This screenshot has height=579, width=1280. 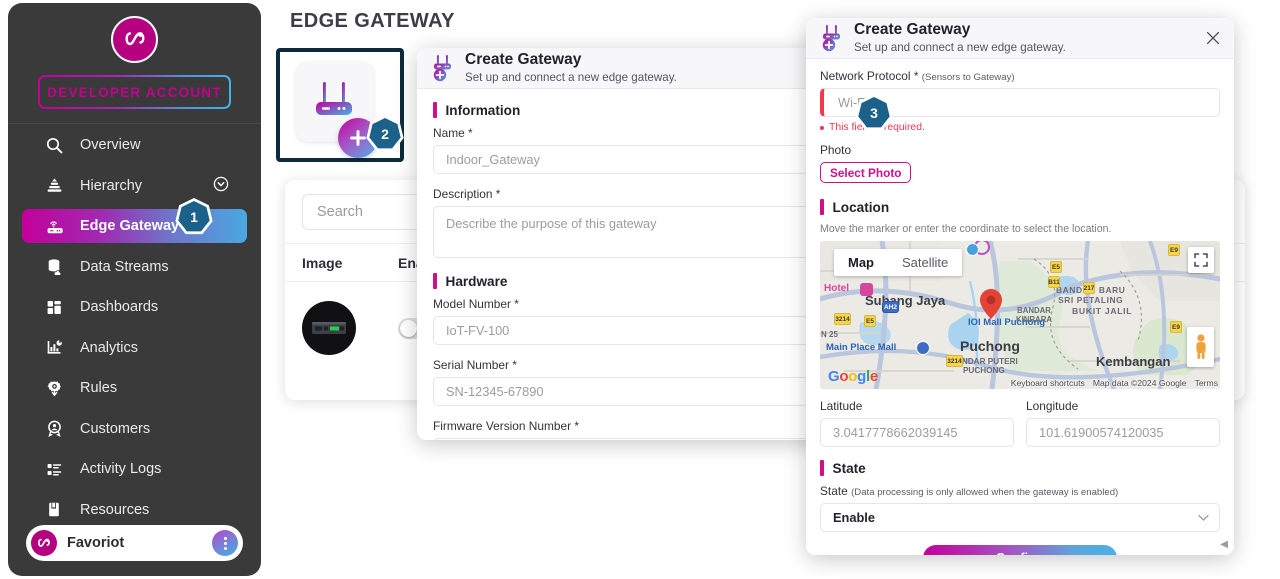 I want to click on gateway-add-icon, so click(x=443, y=68).